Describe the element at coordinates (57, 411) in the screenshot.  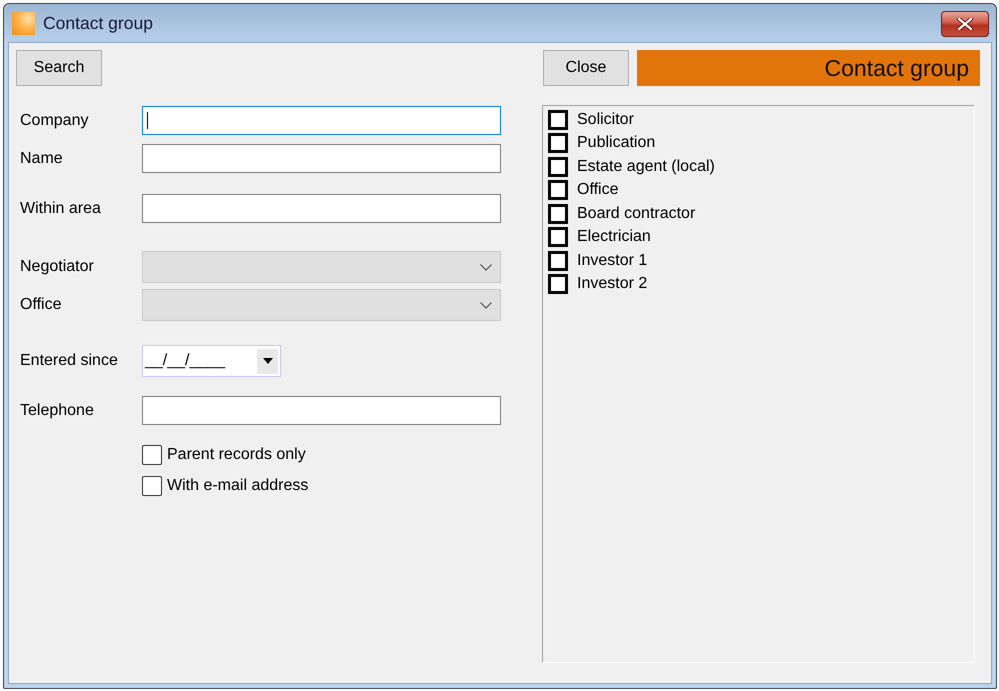
I see `field-label: Telephone` at that location.